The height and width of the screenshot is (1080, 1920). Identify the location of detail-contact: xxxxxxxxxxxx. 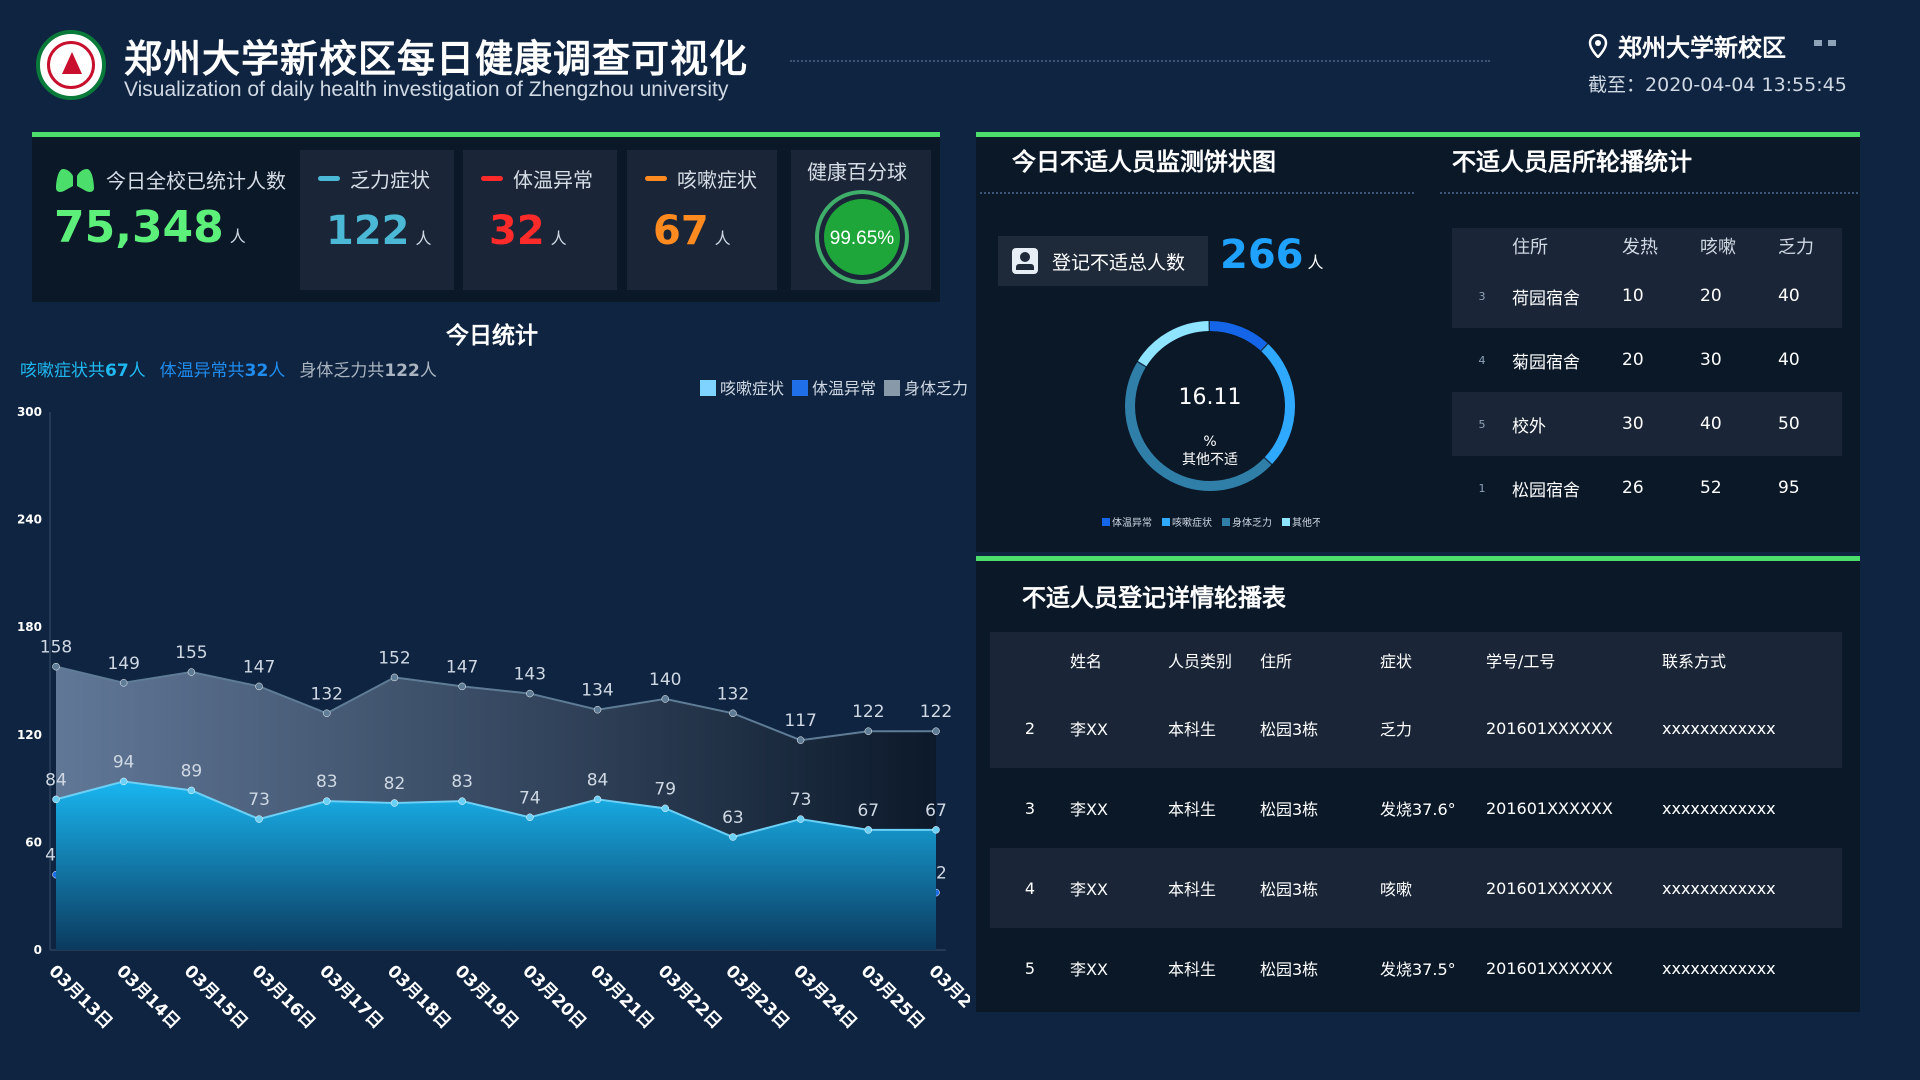
(1719, 888).